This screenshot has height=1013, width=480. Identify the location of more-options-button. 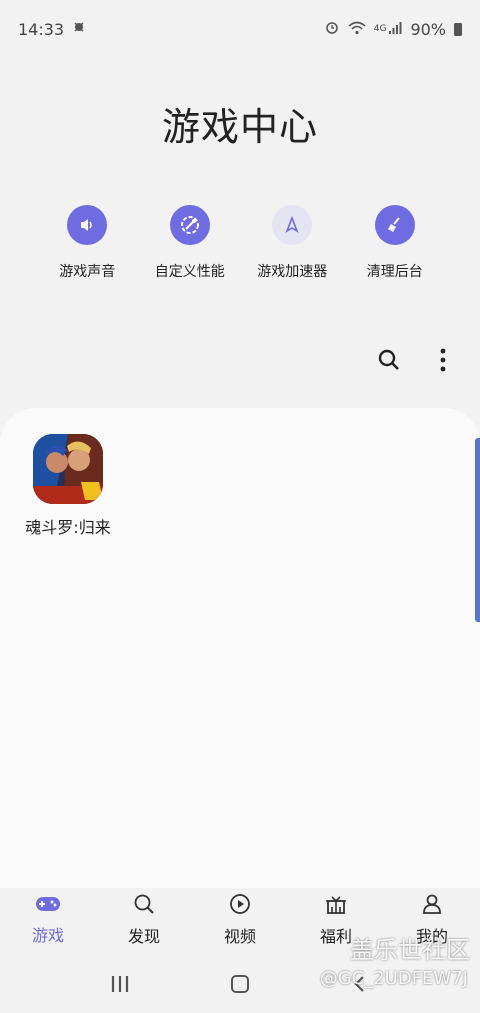
(443, 362).